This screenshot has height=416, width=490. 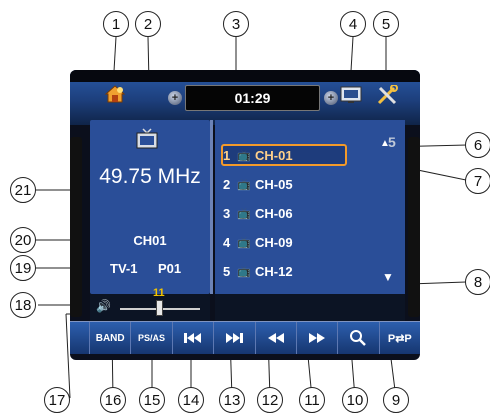 I want to click on settings-icon, so click(x=387, y=97).